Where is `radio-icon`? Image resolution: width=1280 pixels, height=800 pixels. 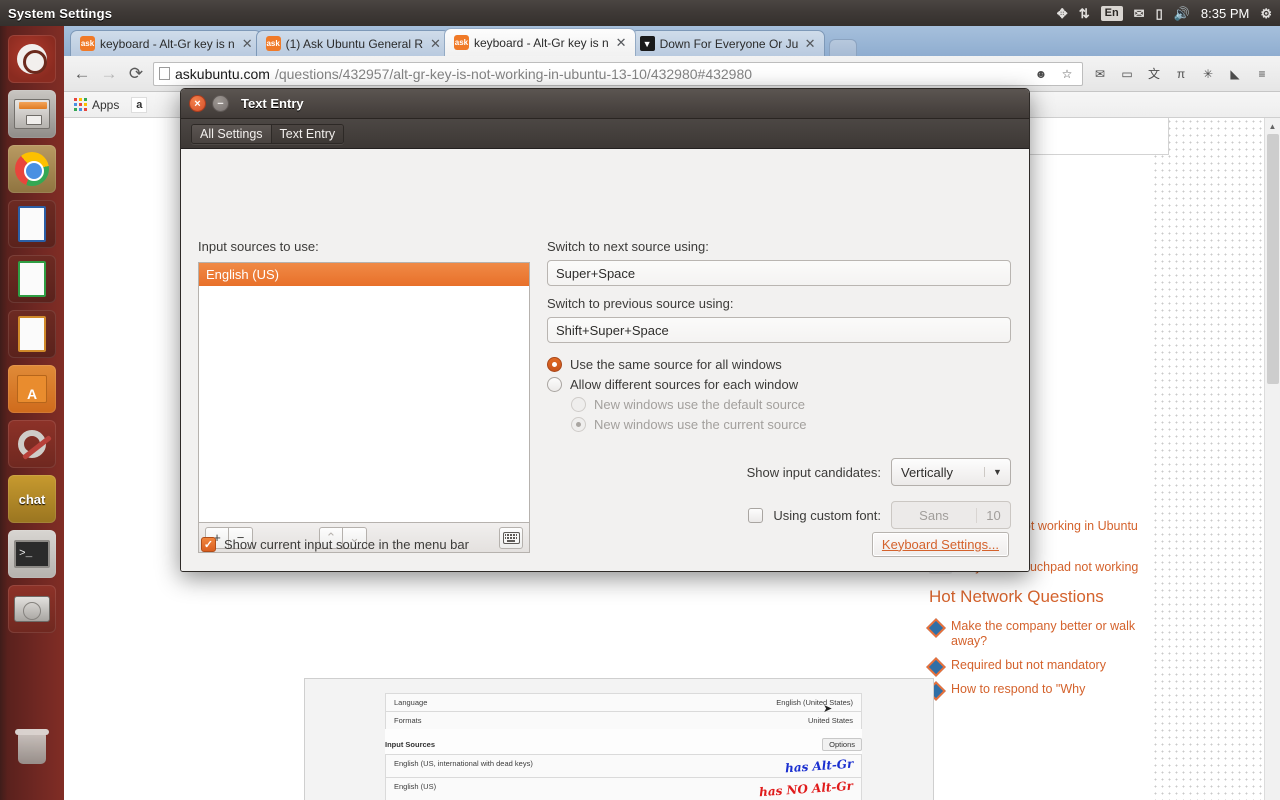 radio-icon is located at coordinates (554, 384).